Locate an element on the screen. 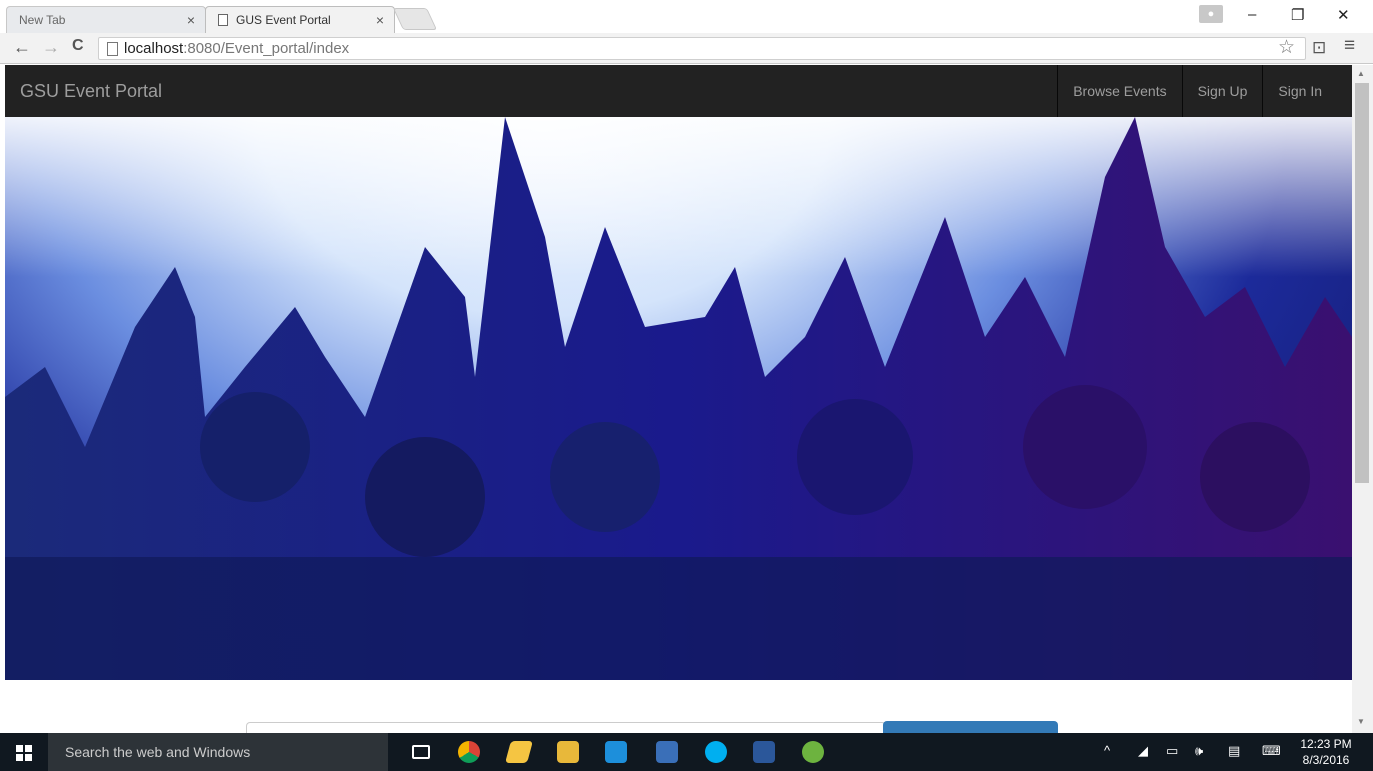 Image resolution: width=1373 pixels, height=771 pixels. tab-new-tab: New Tab × is located at coordinates (106, 19).